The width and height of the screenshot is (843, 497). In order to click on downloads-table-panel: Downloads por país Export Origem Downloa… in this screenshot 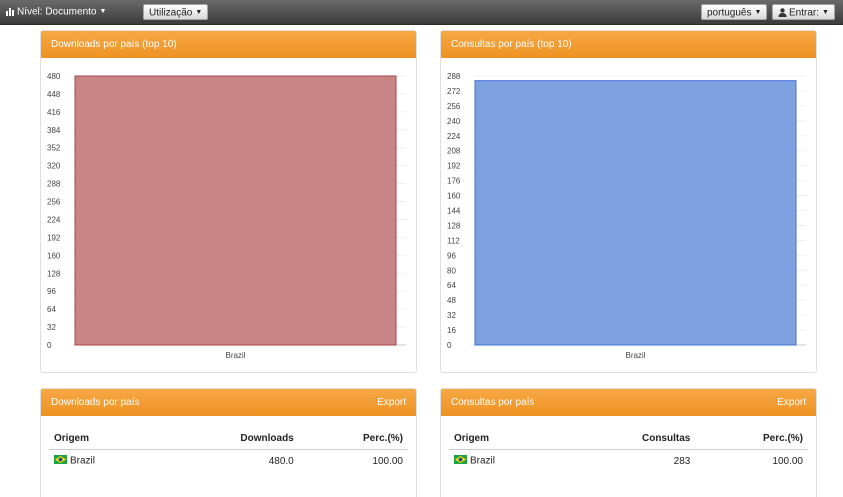, I will do `click(228, 442)`.